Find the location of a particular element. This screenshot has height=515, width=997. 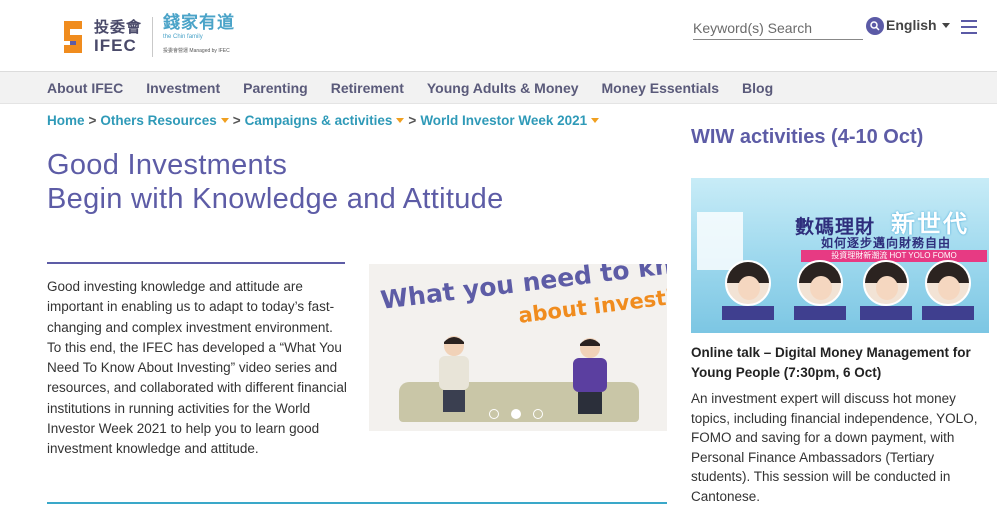

chin-logo-sub: the Chin family is located at coordinates (183, 37).